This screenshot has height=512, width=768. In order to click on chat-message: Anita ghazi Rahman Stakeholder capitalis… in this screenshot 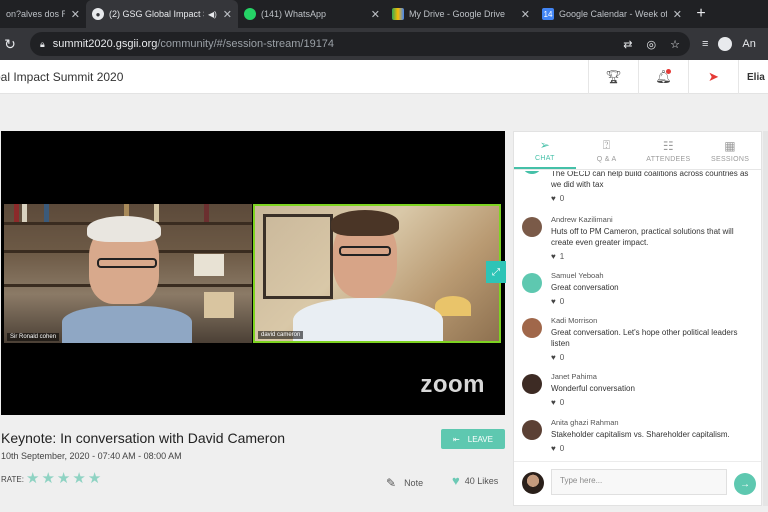, I will do `click(638, 435)`.